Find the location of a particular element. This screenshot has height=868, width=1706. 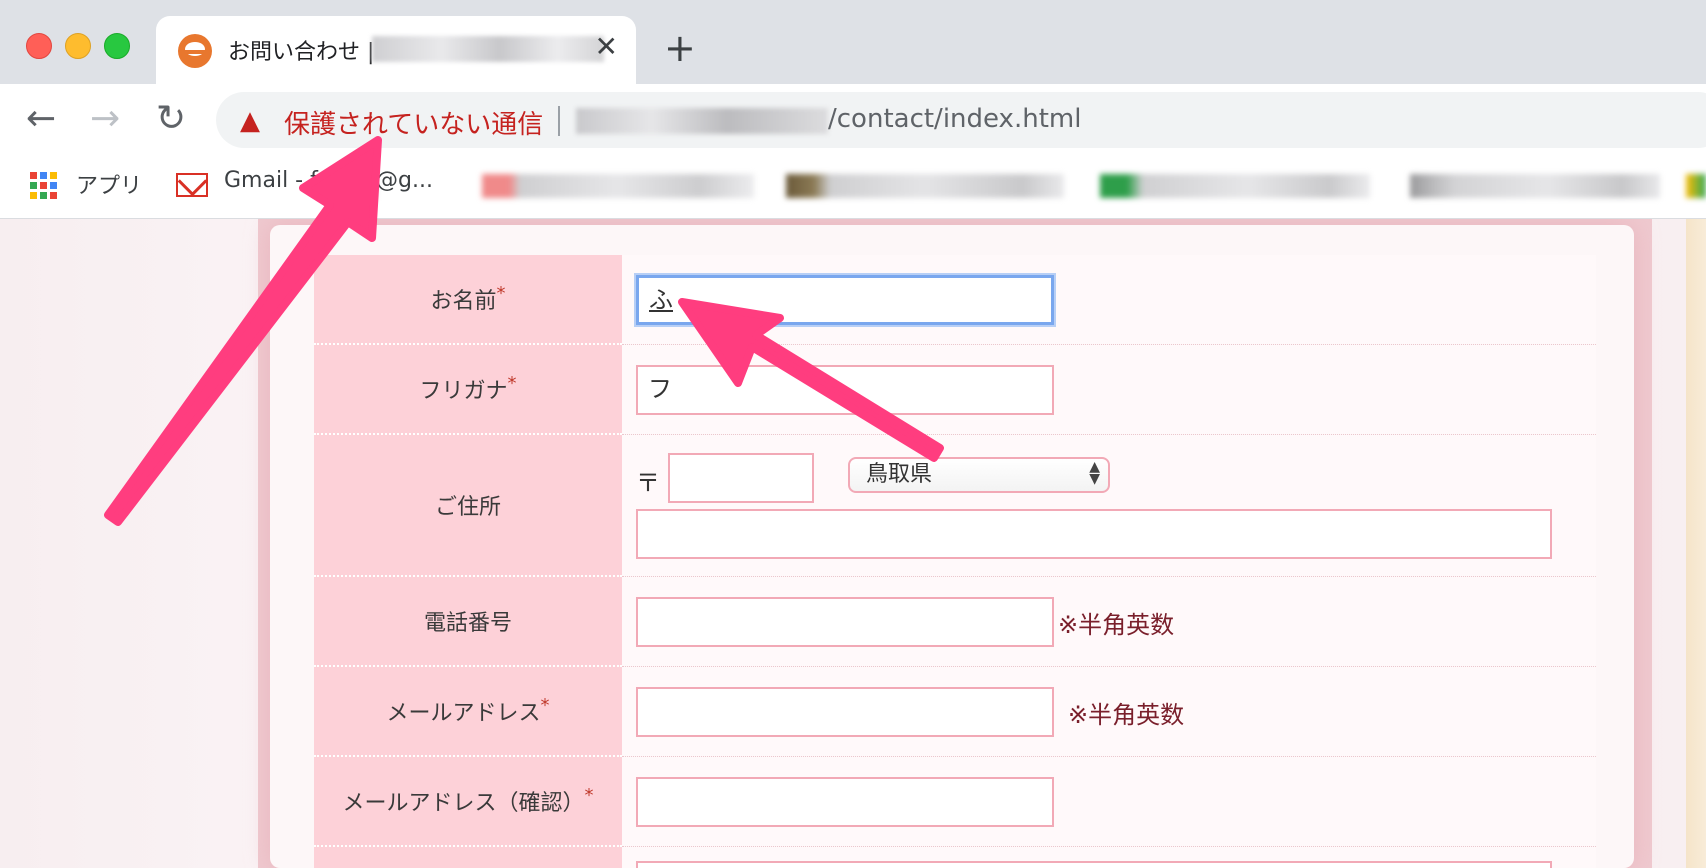

furigana-label: フリガナ* is located at coordinates (468, 389).